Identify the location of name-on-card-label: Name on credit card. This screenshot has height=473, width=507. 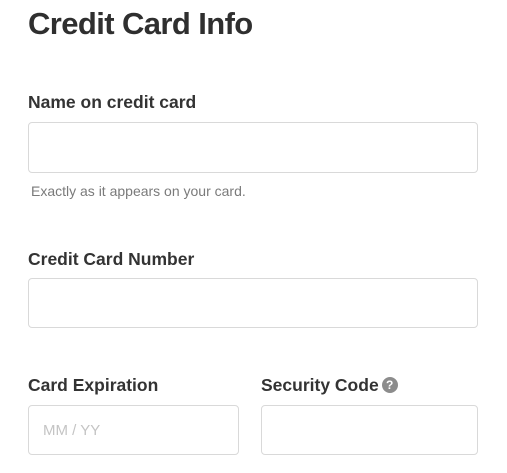
(112, 102).